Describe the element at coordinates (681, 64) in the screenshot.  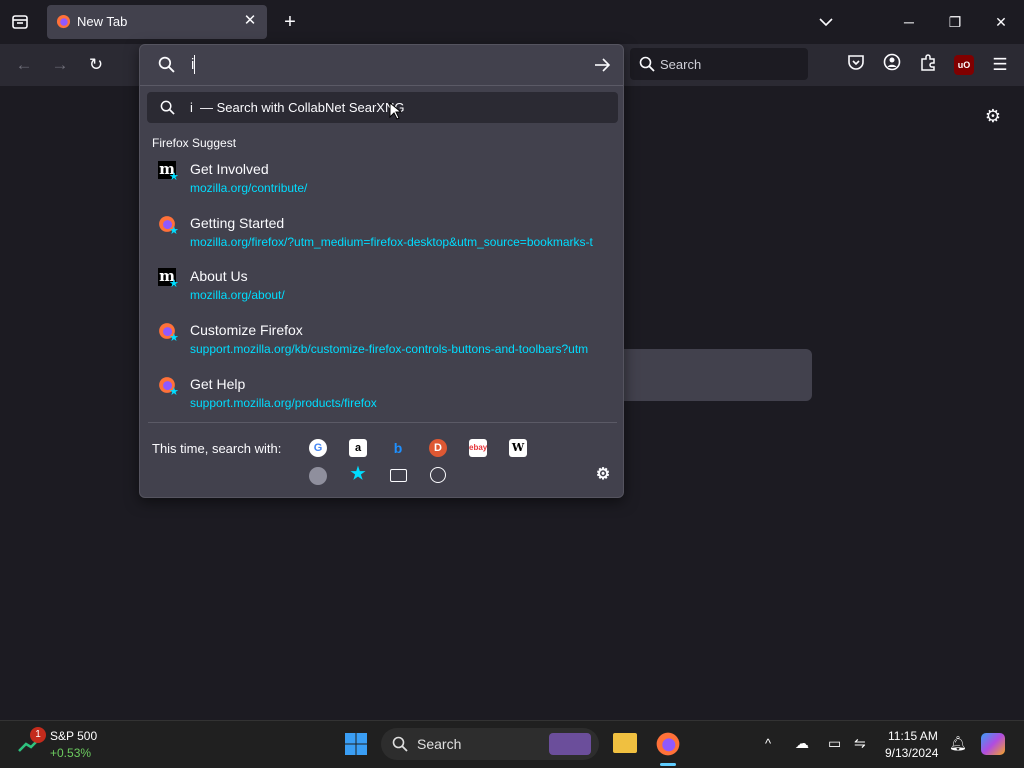
I see `search-bar-placeholder: Search` at that location.